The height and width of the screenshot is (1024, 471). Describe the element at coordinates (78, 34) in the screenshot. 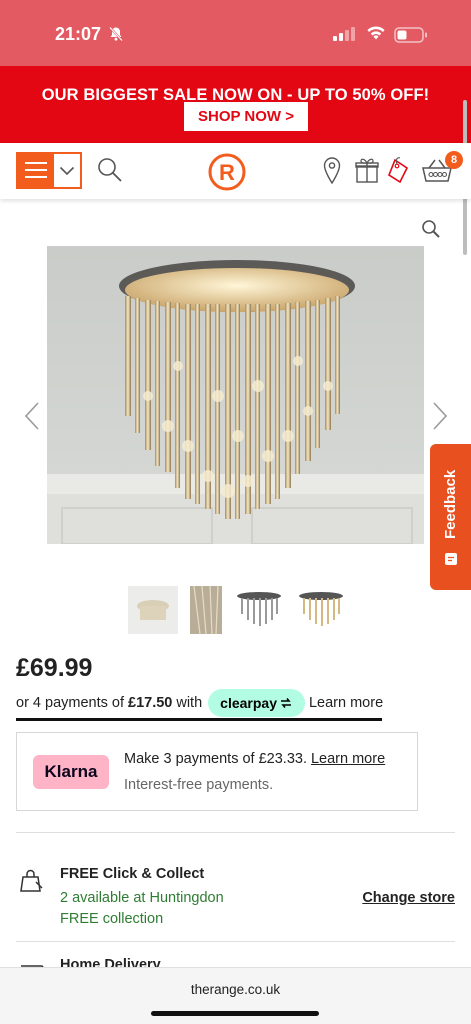

I see `status-time: 21:07` at that location.